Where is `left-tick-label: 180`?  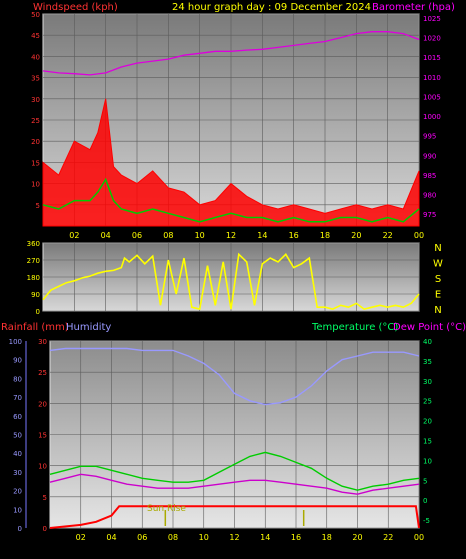
left-tick-label: 180 is located at coordinates (33, 278).